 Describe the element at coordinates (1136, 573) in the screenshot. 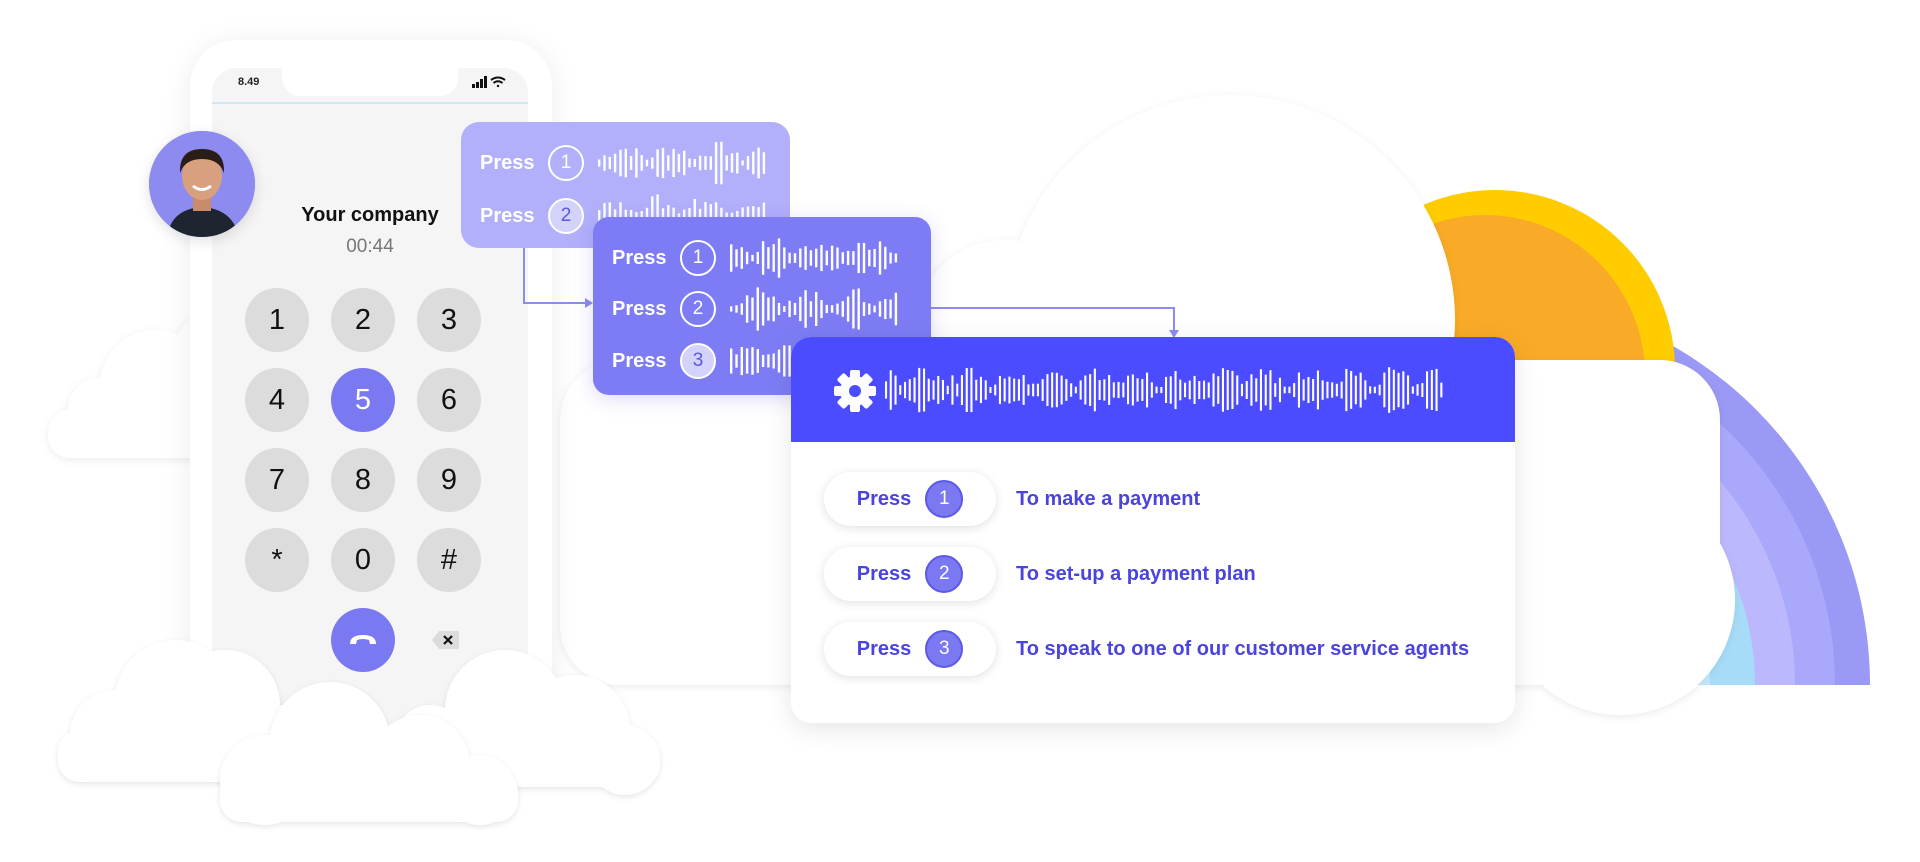

I see `option-description: To set-up a payment plan` at that location.